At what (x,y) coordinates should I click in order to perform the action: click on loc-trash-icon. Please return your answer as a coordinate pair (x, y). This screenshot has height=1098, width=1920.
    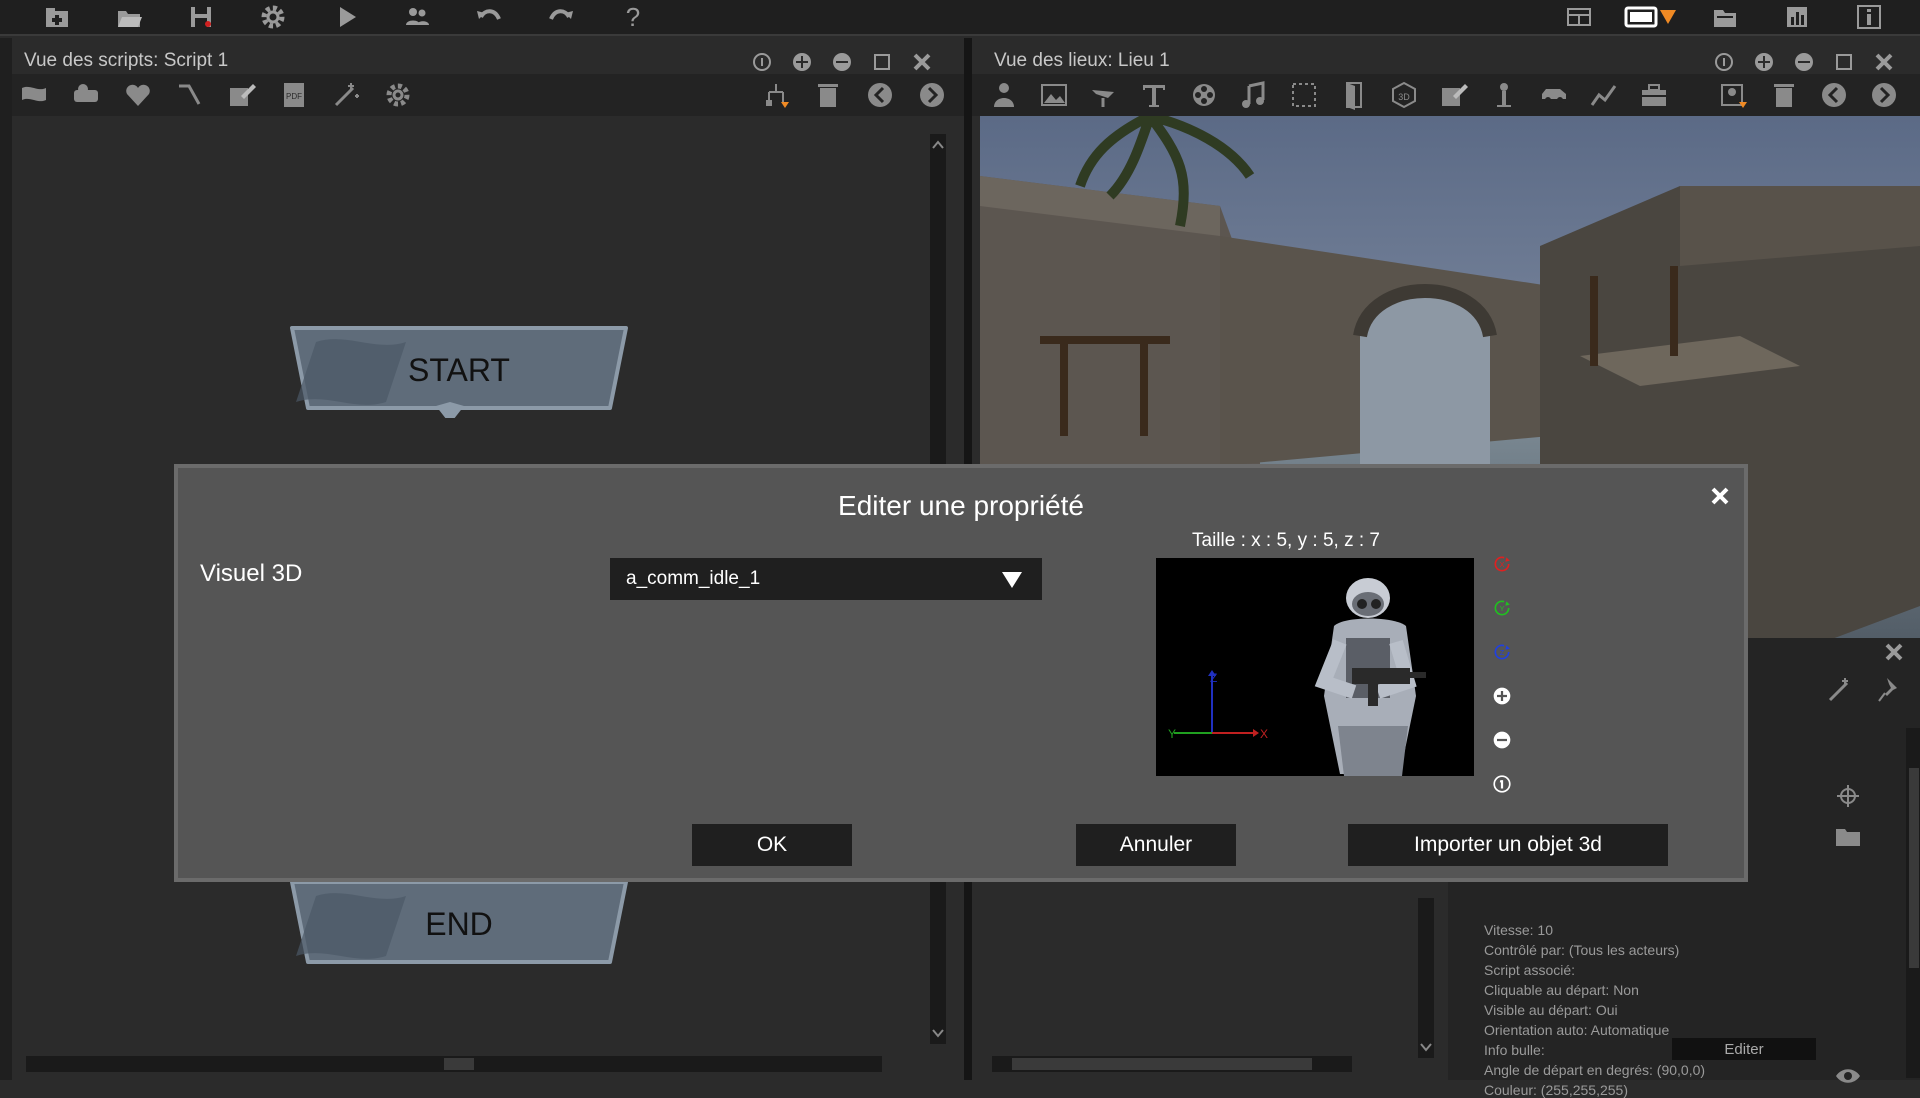
    Looking at the image, I should click on (1784, 95).